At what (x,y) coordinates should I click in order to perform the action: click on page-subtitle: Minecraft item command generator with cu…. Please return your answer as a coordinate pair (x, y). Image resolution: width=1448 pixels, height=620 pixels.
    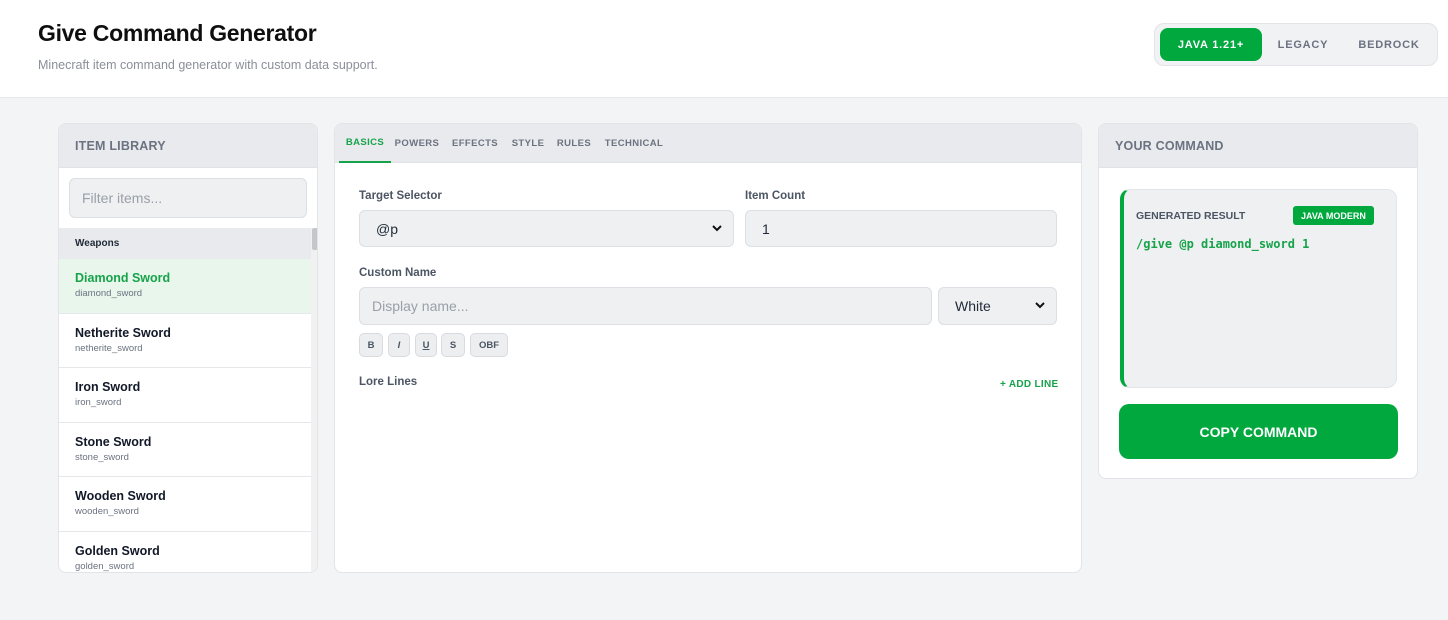
    Looking at the image, I should click on (208, 65).